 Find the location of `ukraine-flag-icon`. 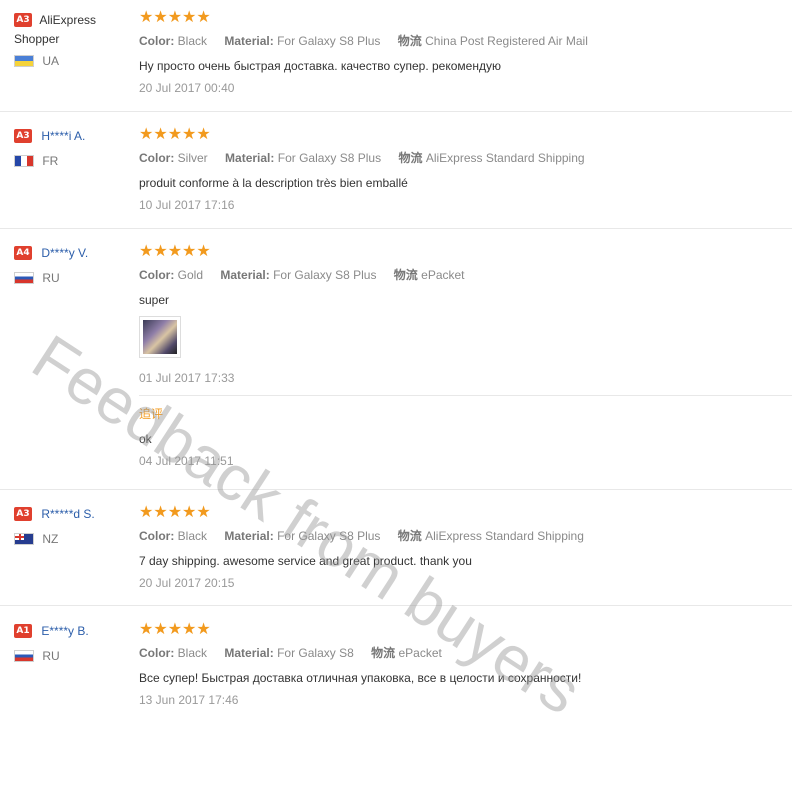

ukraine-flag-icon is located at coordinates (24, 61).